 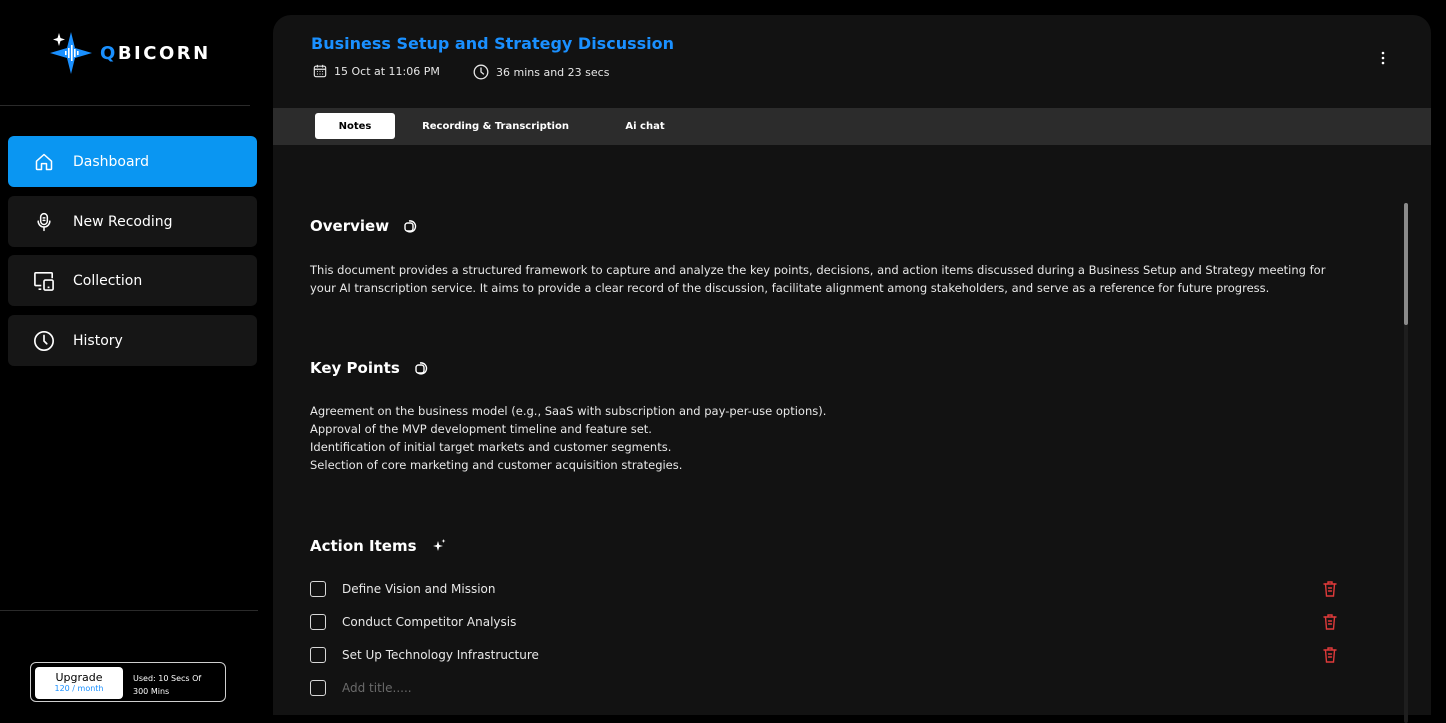 What do you see at coordinates (495, 126) in the screenshot?
I see `tab-recording-transcription: Recording & Transcription` at bounding box center [495, 126].